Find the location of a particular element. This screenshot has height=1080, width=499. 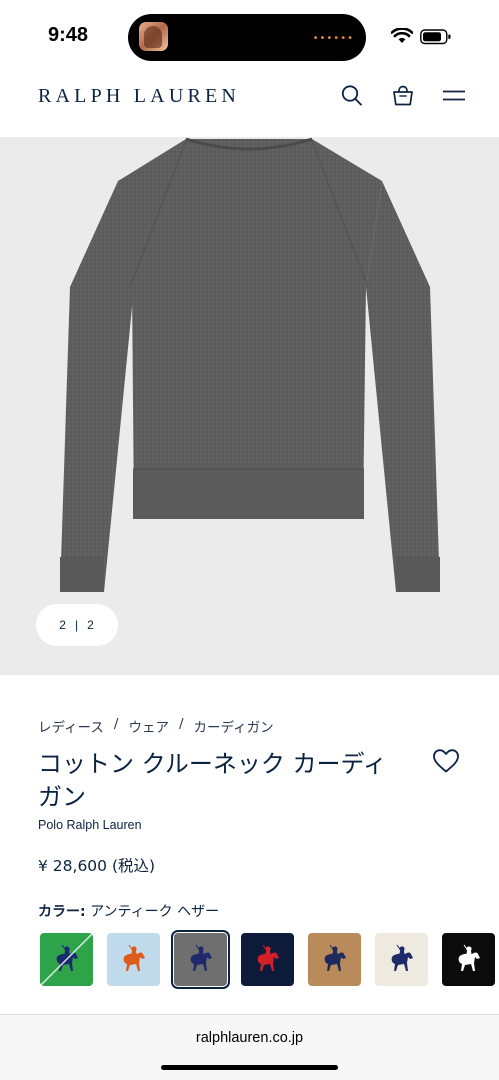

hamburger-menu-icon is located at coordinates (454, 96).